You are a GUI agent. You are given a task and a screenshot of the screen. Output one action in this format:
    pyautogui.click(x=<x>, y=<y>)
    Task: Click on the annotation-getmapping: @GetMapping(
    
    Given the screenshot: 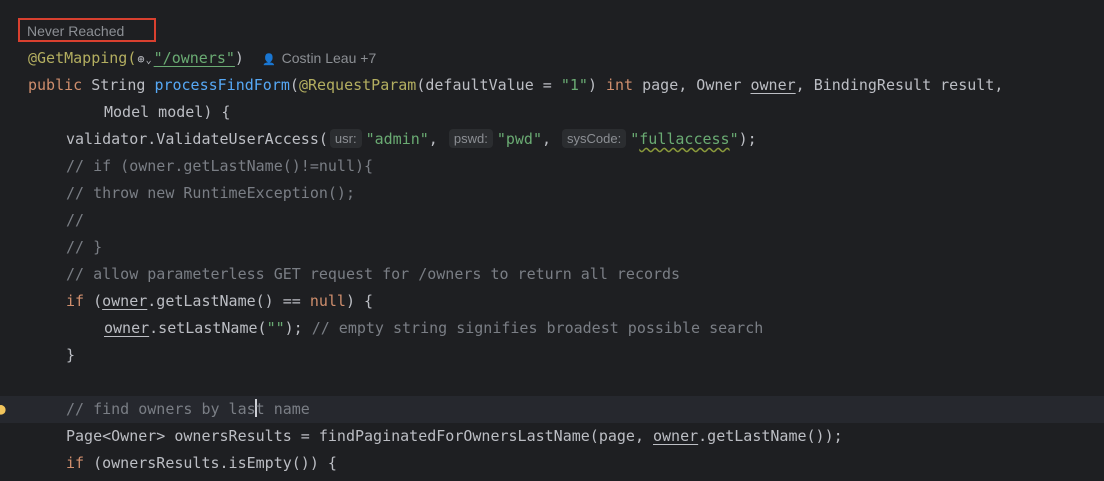 What is the action you would take?
    pyautogui.click(x=82, y=58)
    